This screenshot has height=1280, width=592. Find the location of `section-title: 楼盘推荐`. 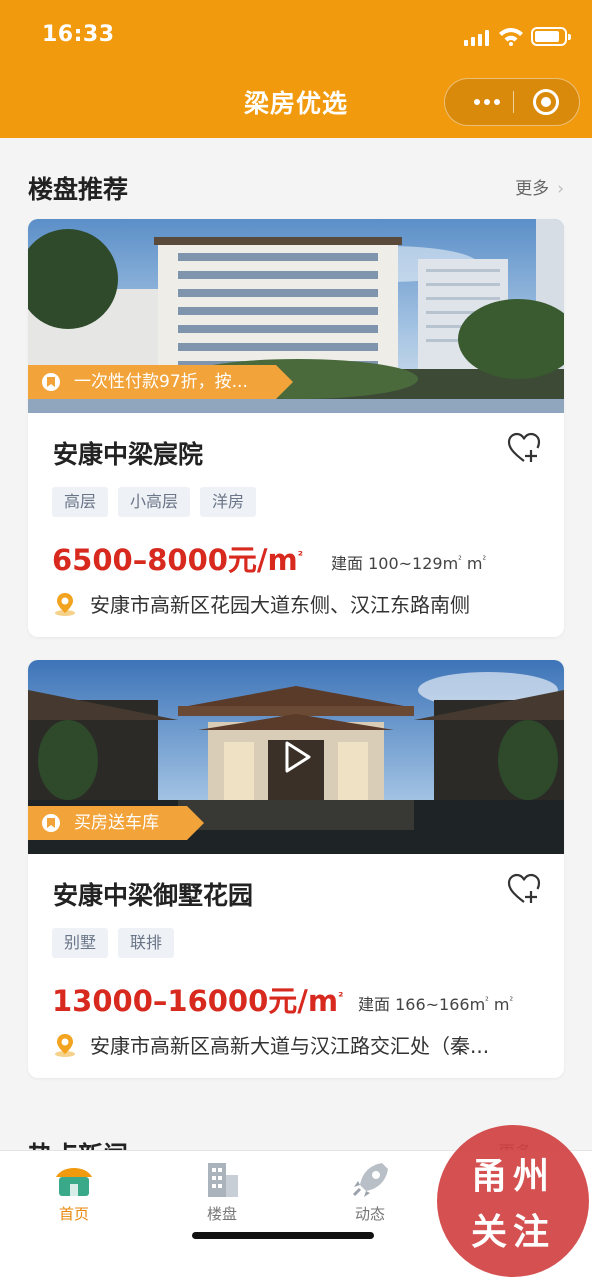

section-title: 楼盘推荐 is located at coordinates (78, 189).